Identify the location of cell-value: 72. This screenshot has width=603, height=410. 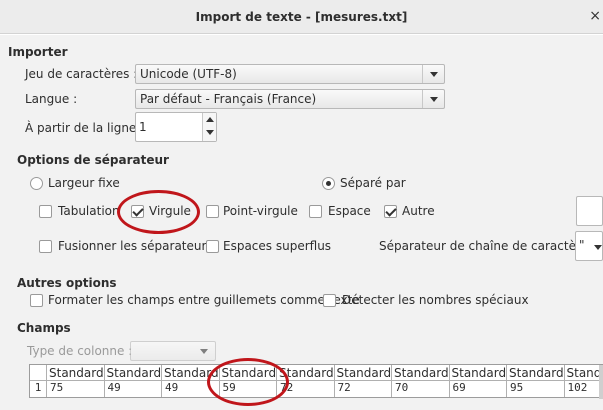
(344, 387).